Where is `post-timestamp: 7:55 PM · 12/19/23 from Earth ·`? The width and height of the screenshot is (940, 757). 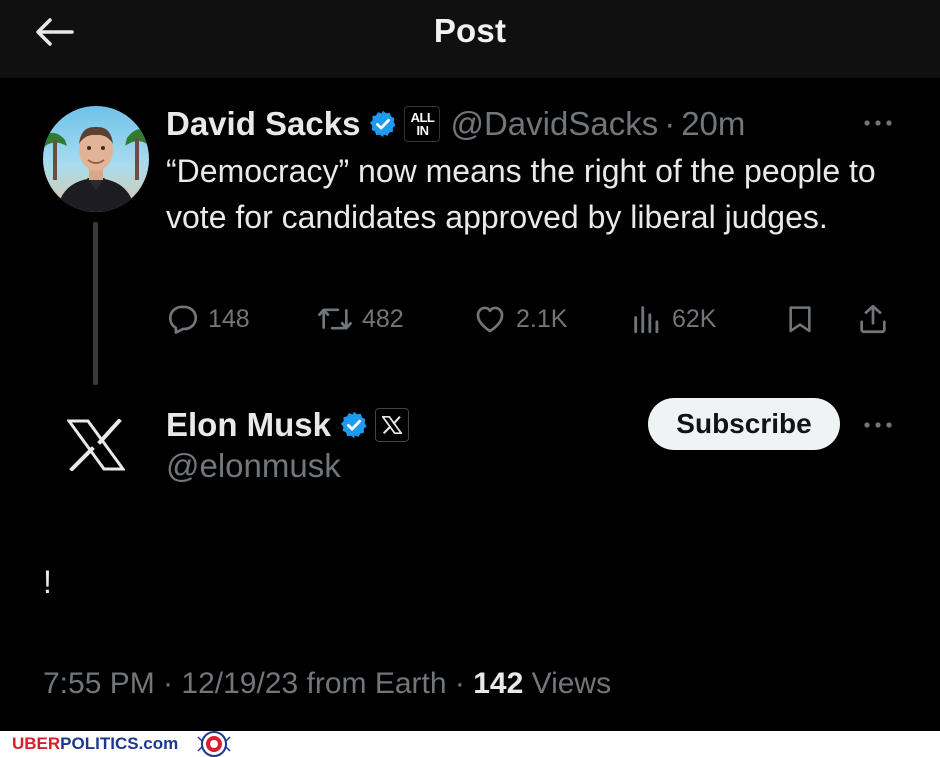
post-timestamp: 7:55 PM · 12/19/23 from Earth · is located at coordinates (258, 683).